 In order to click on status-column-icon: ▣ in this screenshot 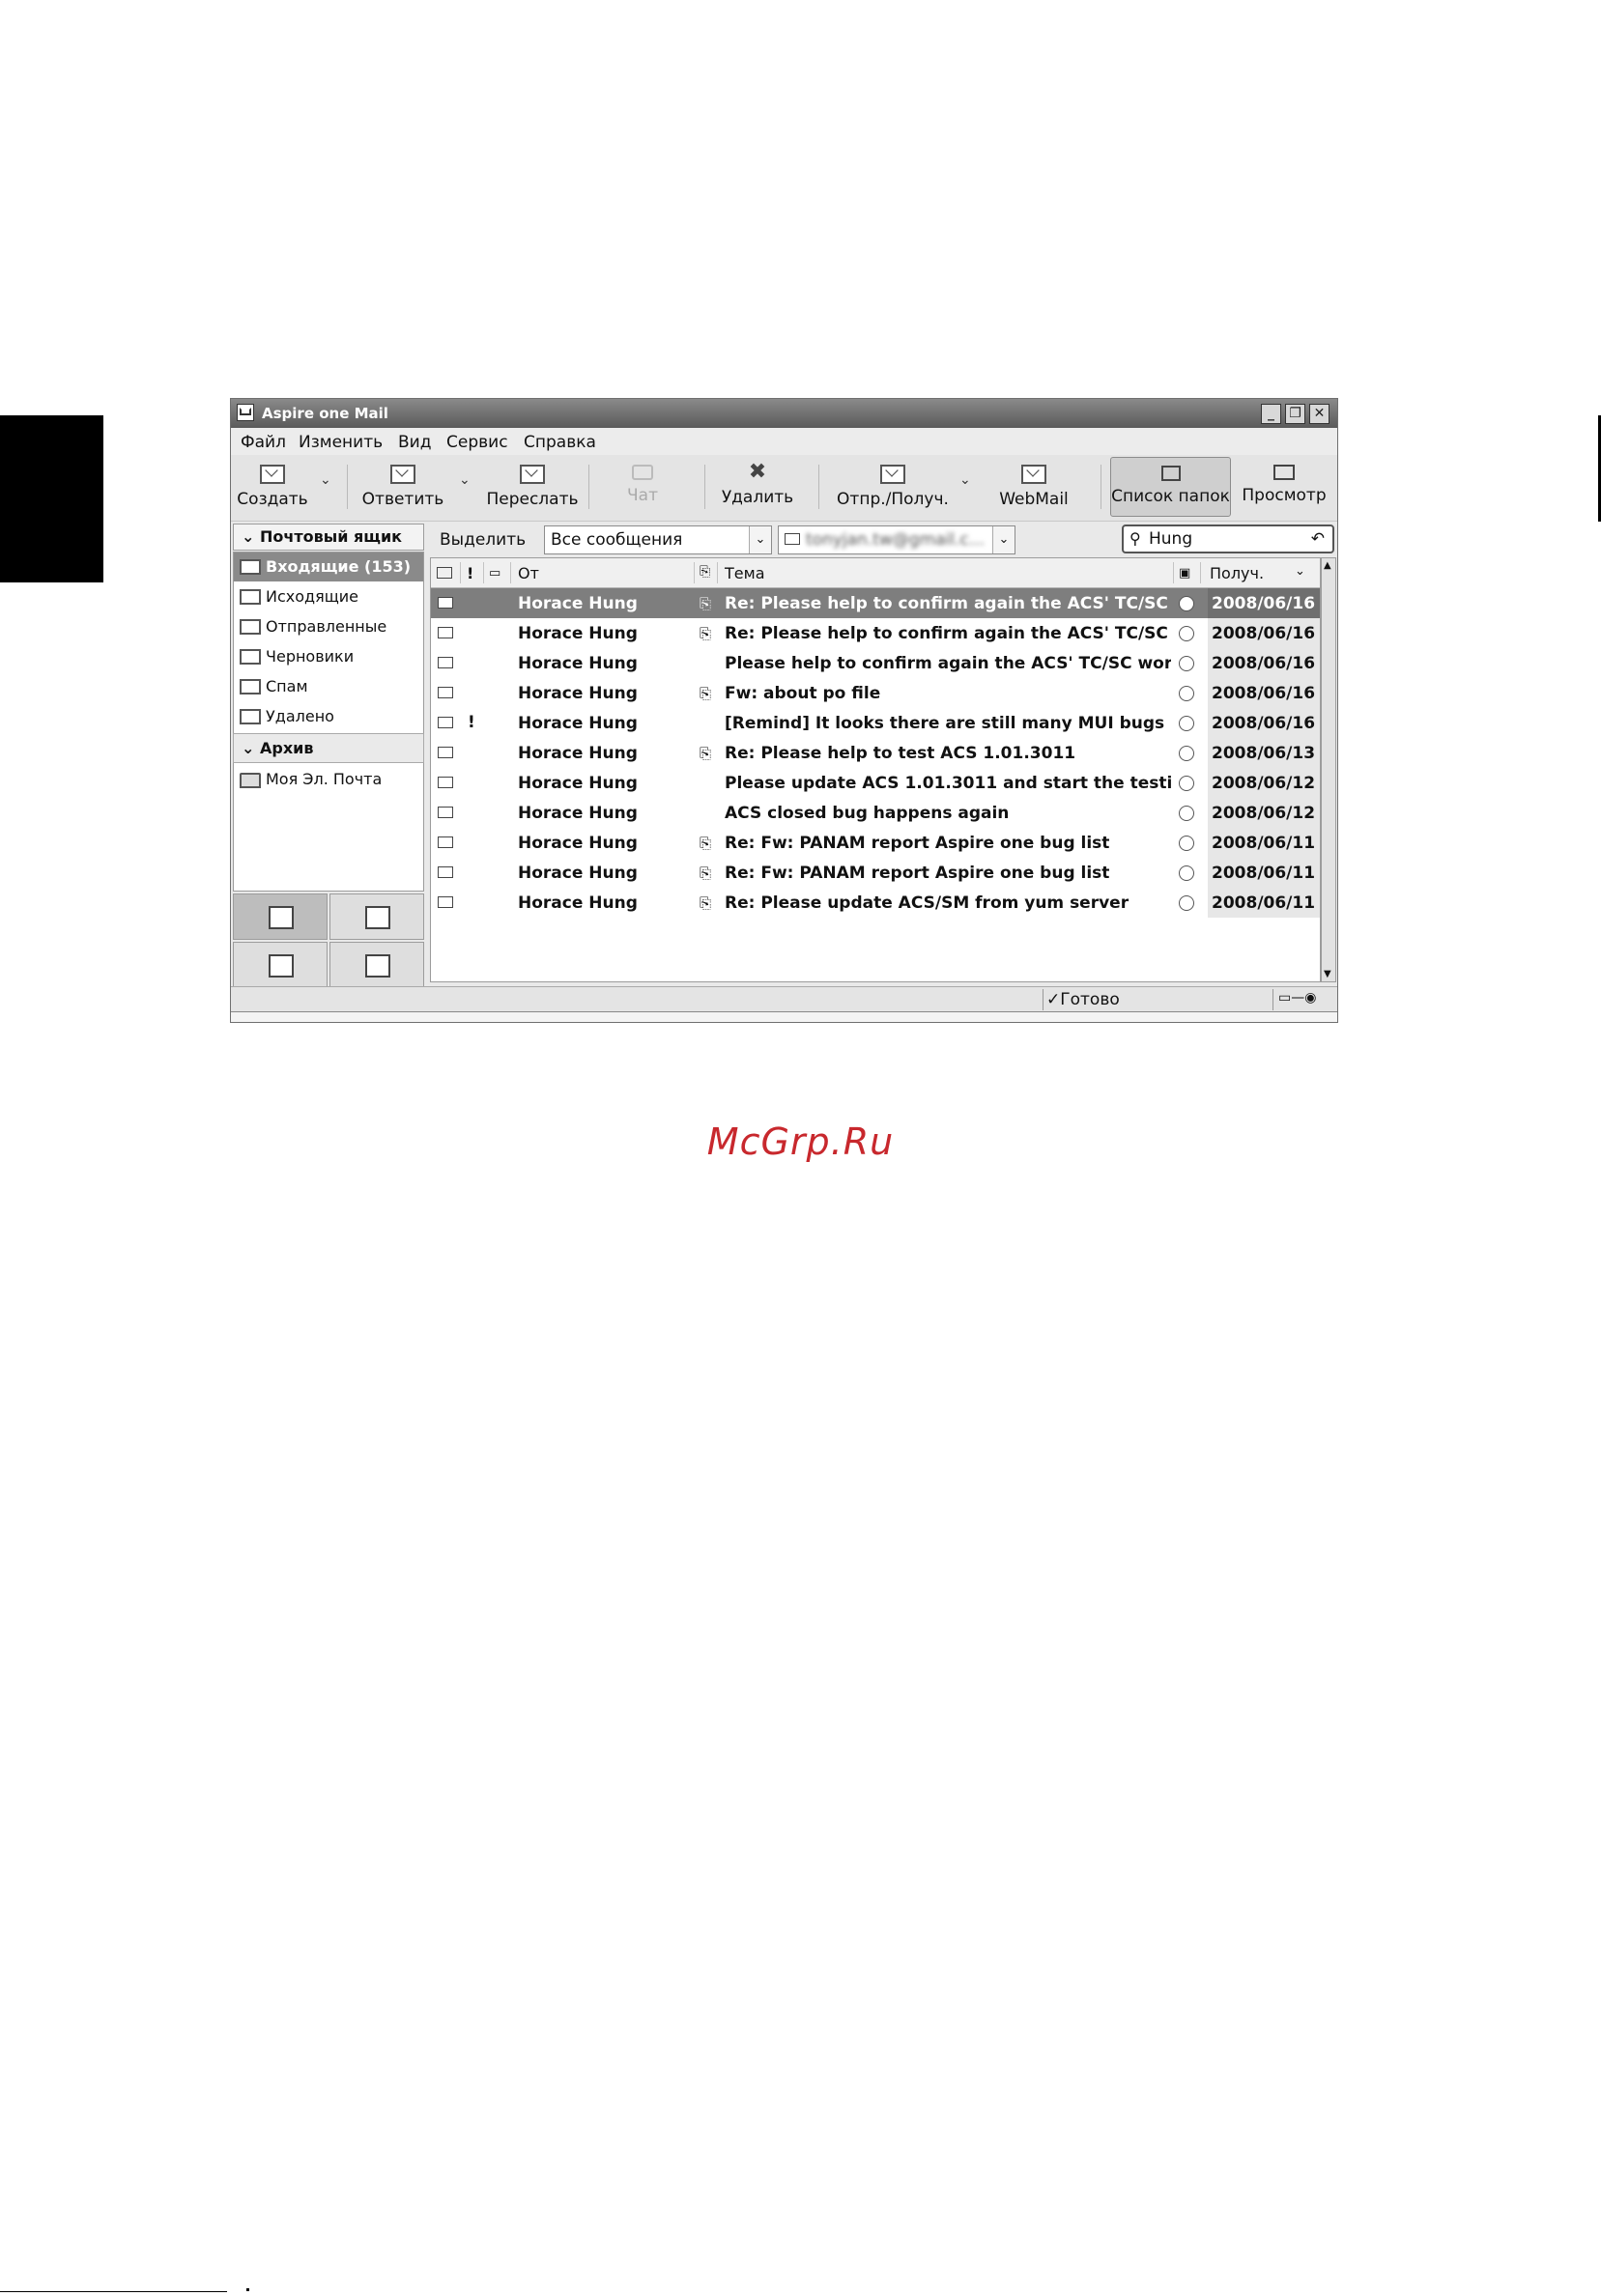, I will do `click(1184, 573)`.